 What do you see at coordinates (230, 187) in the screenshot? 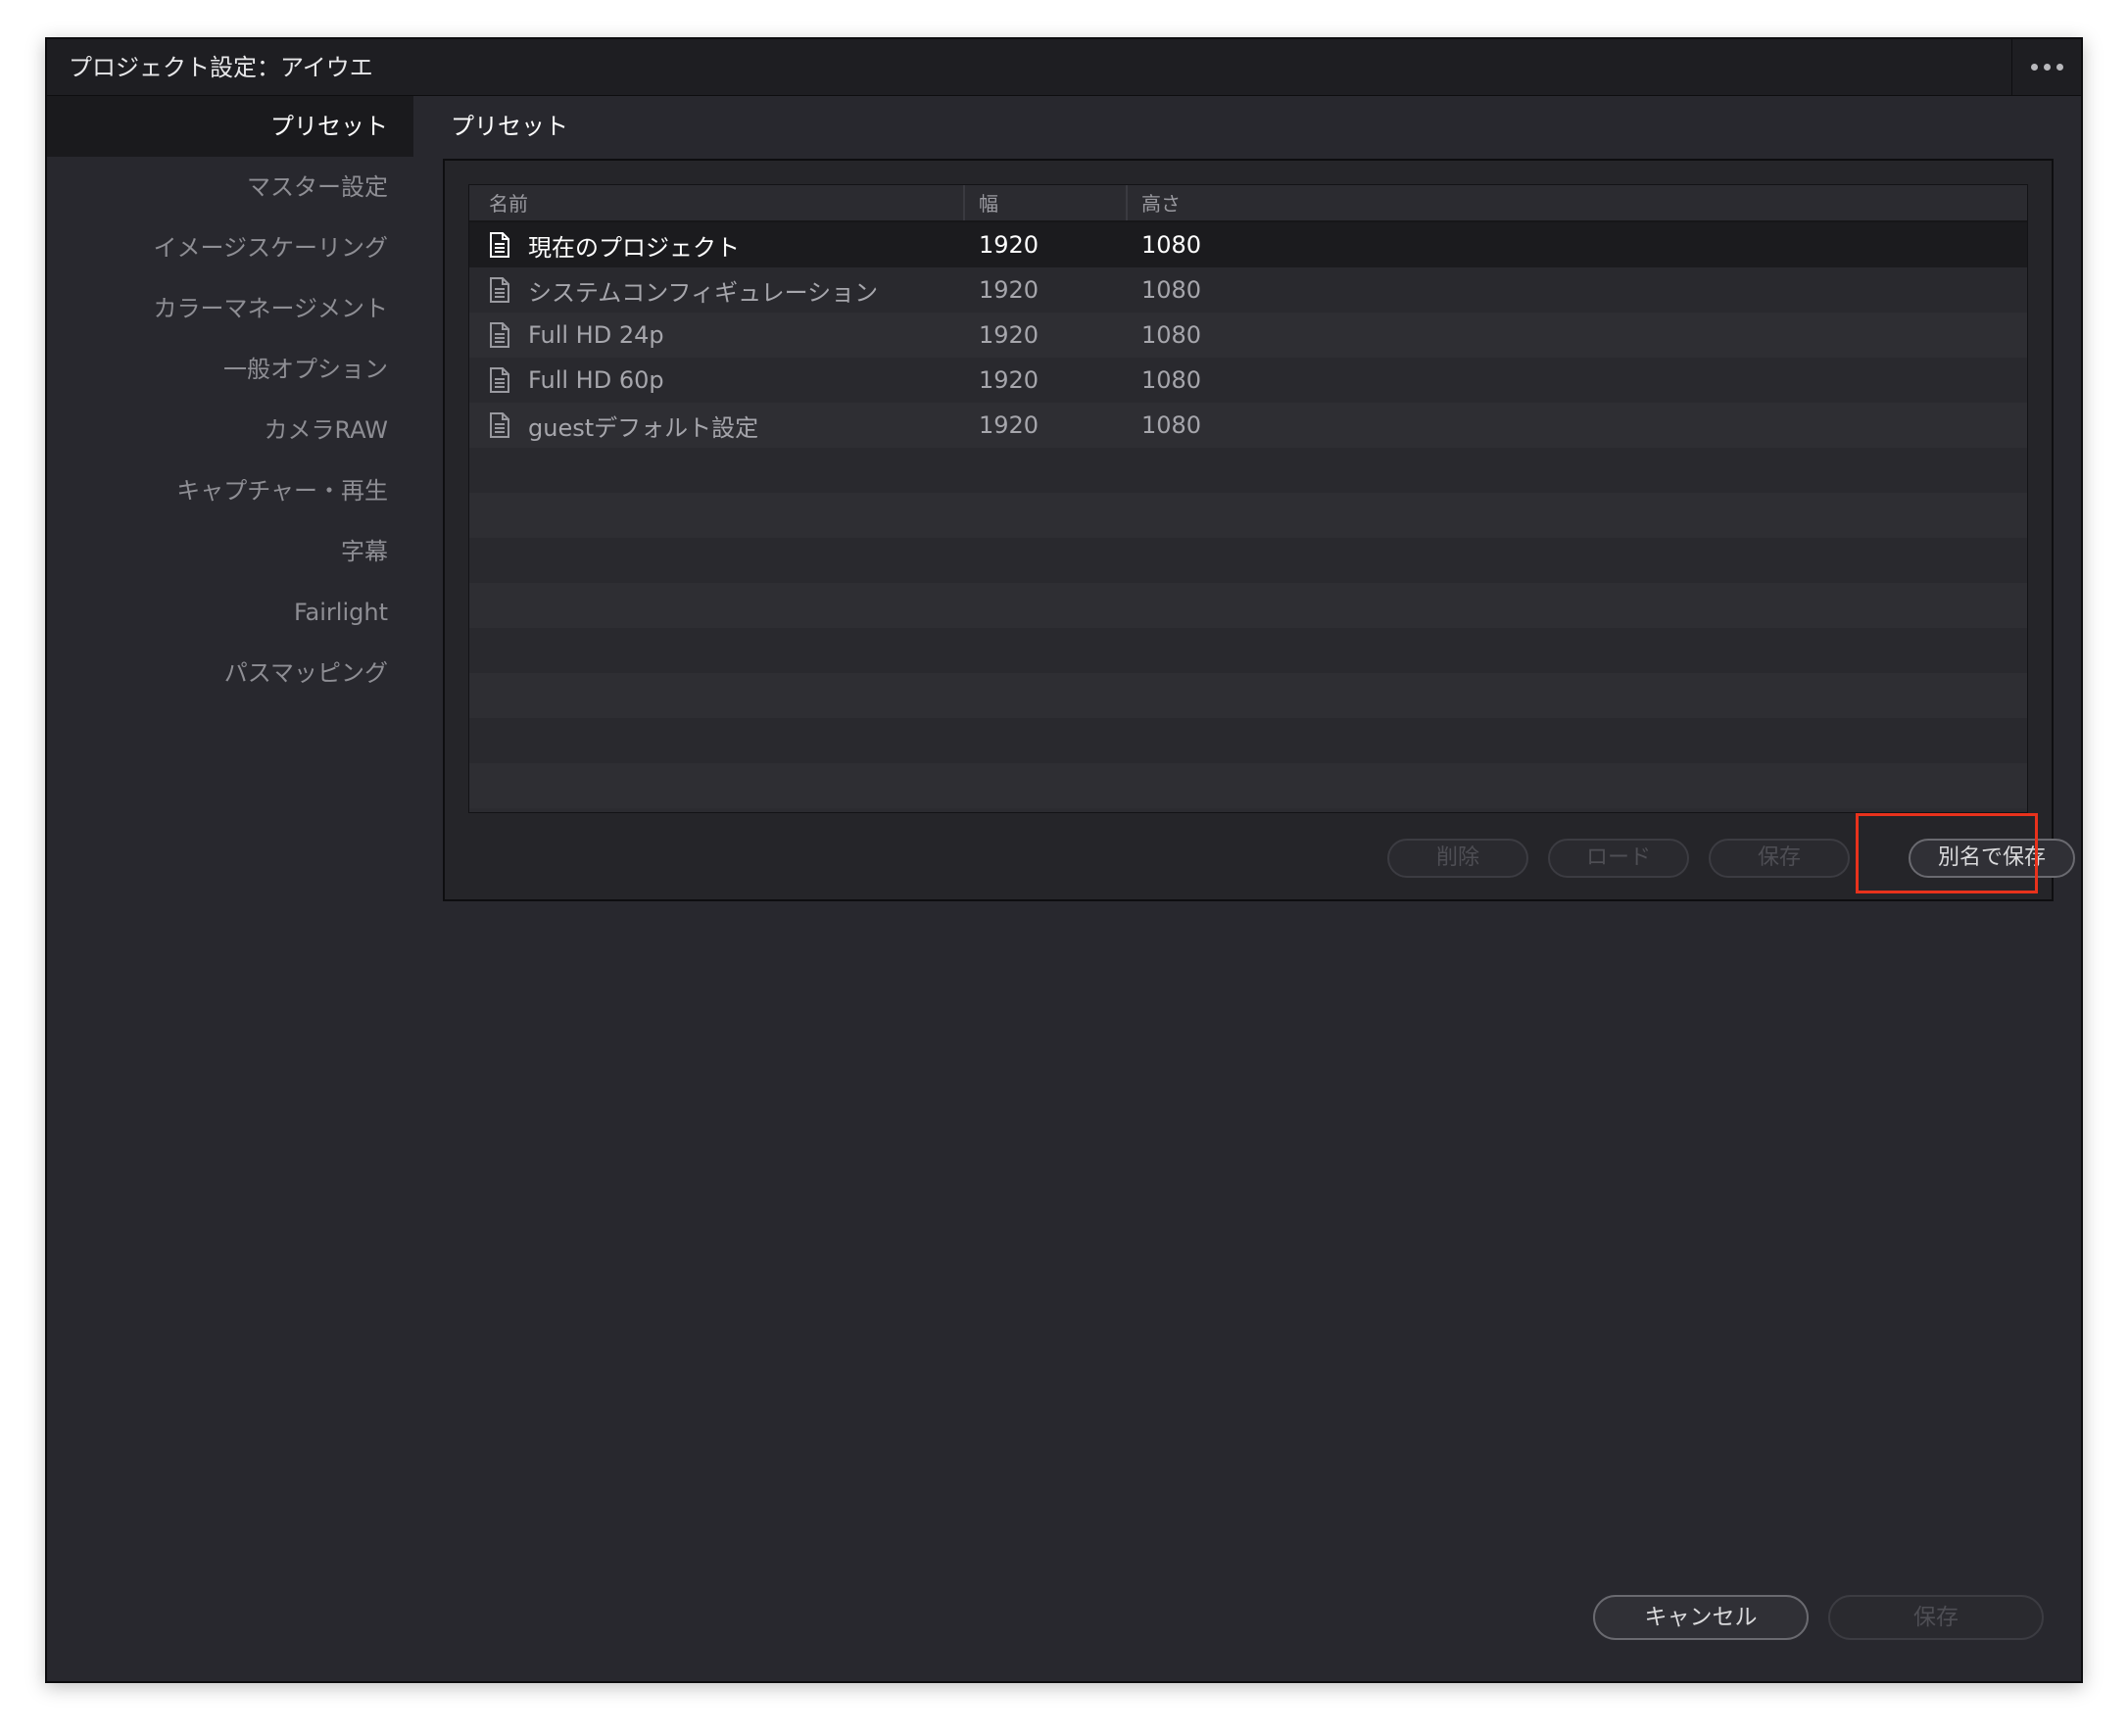
I see `sidebar-item-master-settings: マスター設定` at bounding box center [230, 187].